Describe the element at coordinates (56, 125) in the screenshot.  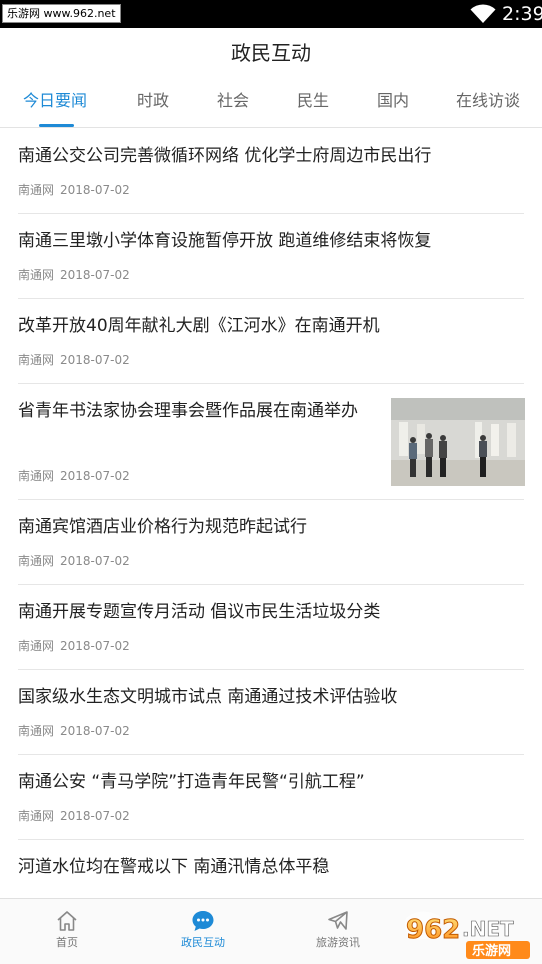
I see `active-tab-indicator` at that location.